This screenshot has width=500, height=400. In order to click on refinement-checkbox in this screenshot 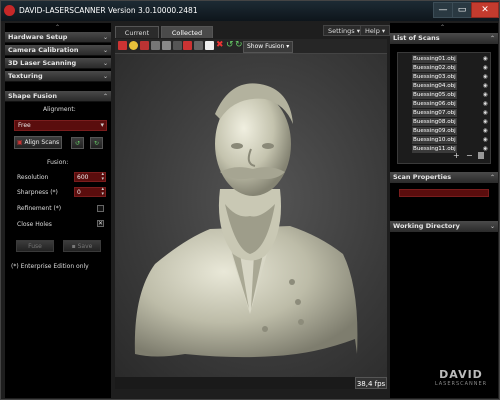, I will do `click(100, 208)`.